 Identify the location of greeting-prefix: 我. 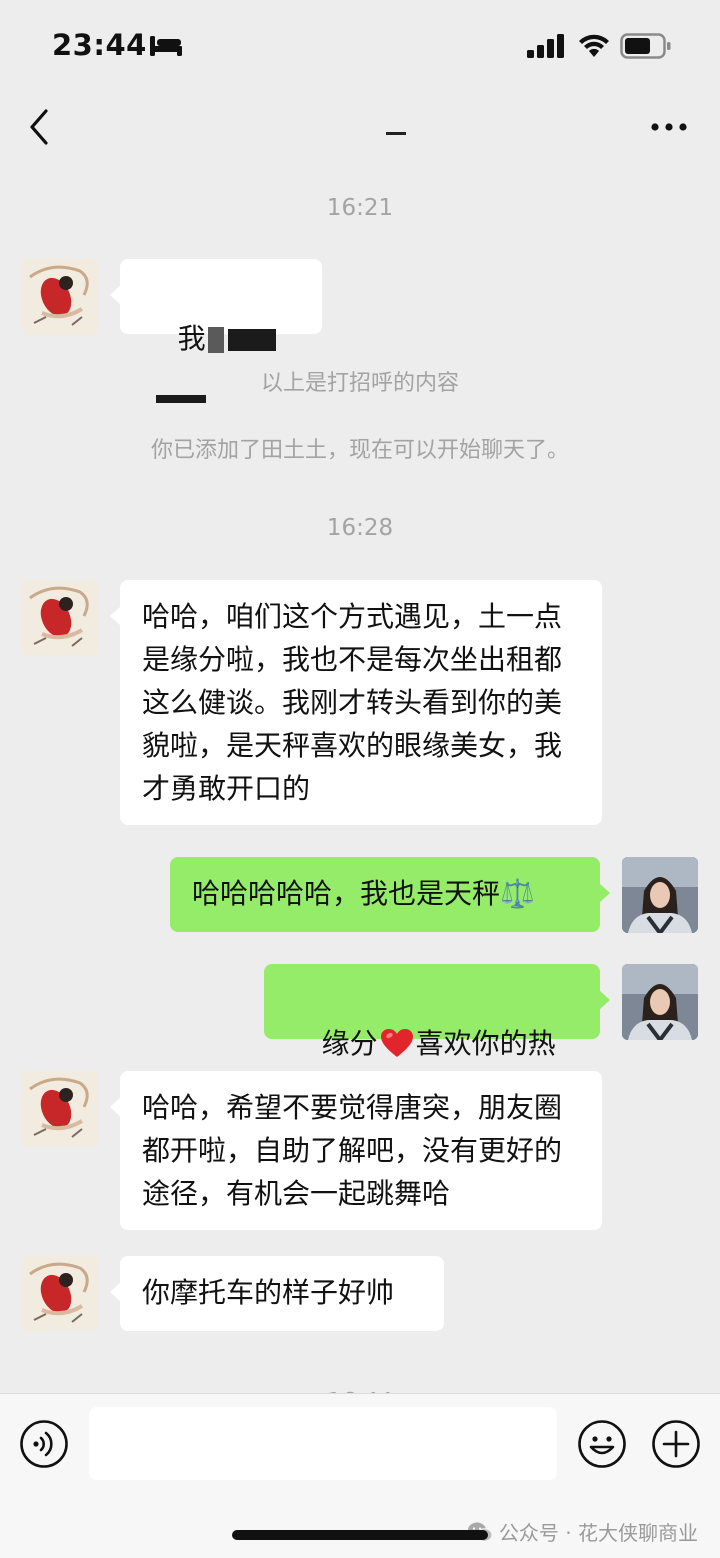
(191, 338).